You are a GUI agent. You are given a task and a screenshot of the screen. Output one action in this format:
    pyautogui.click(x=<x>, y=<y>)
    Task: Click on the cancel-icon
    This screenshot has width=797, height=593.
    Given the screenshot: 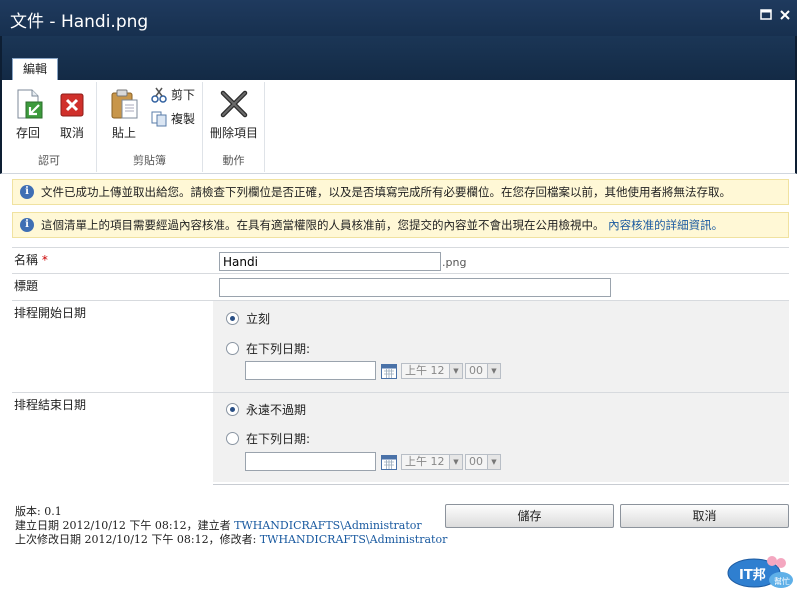 What is the action you would take?
    pyautogui.click(x=72, y=104)
    